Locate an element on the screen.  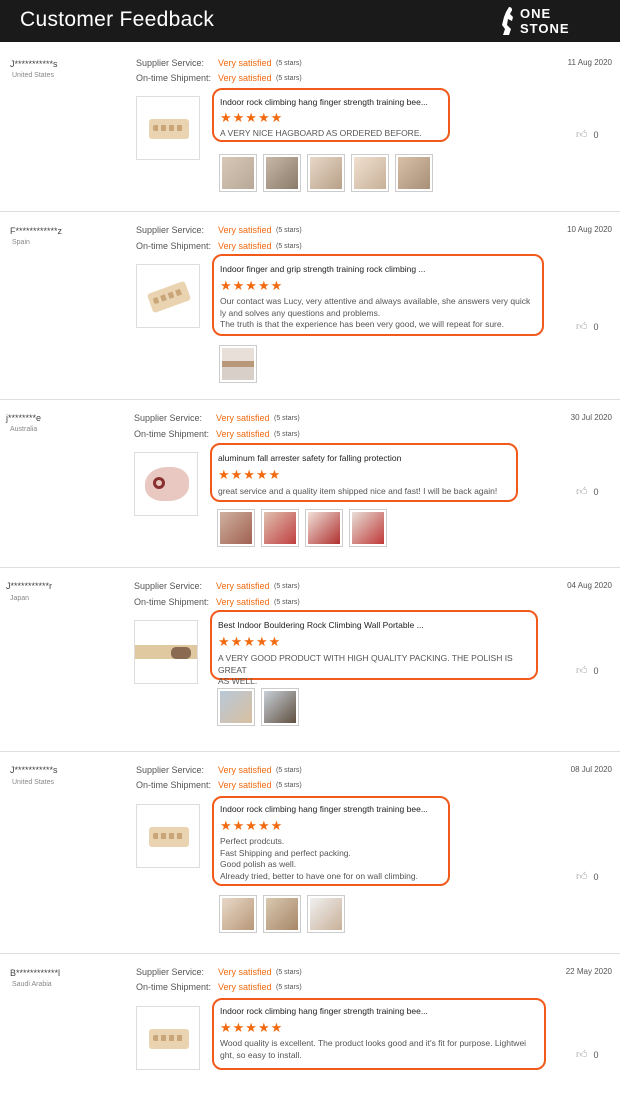
reviewer-country: Australia is located at coordinates (24, 429).